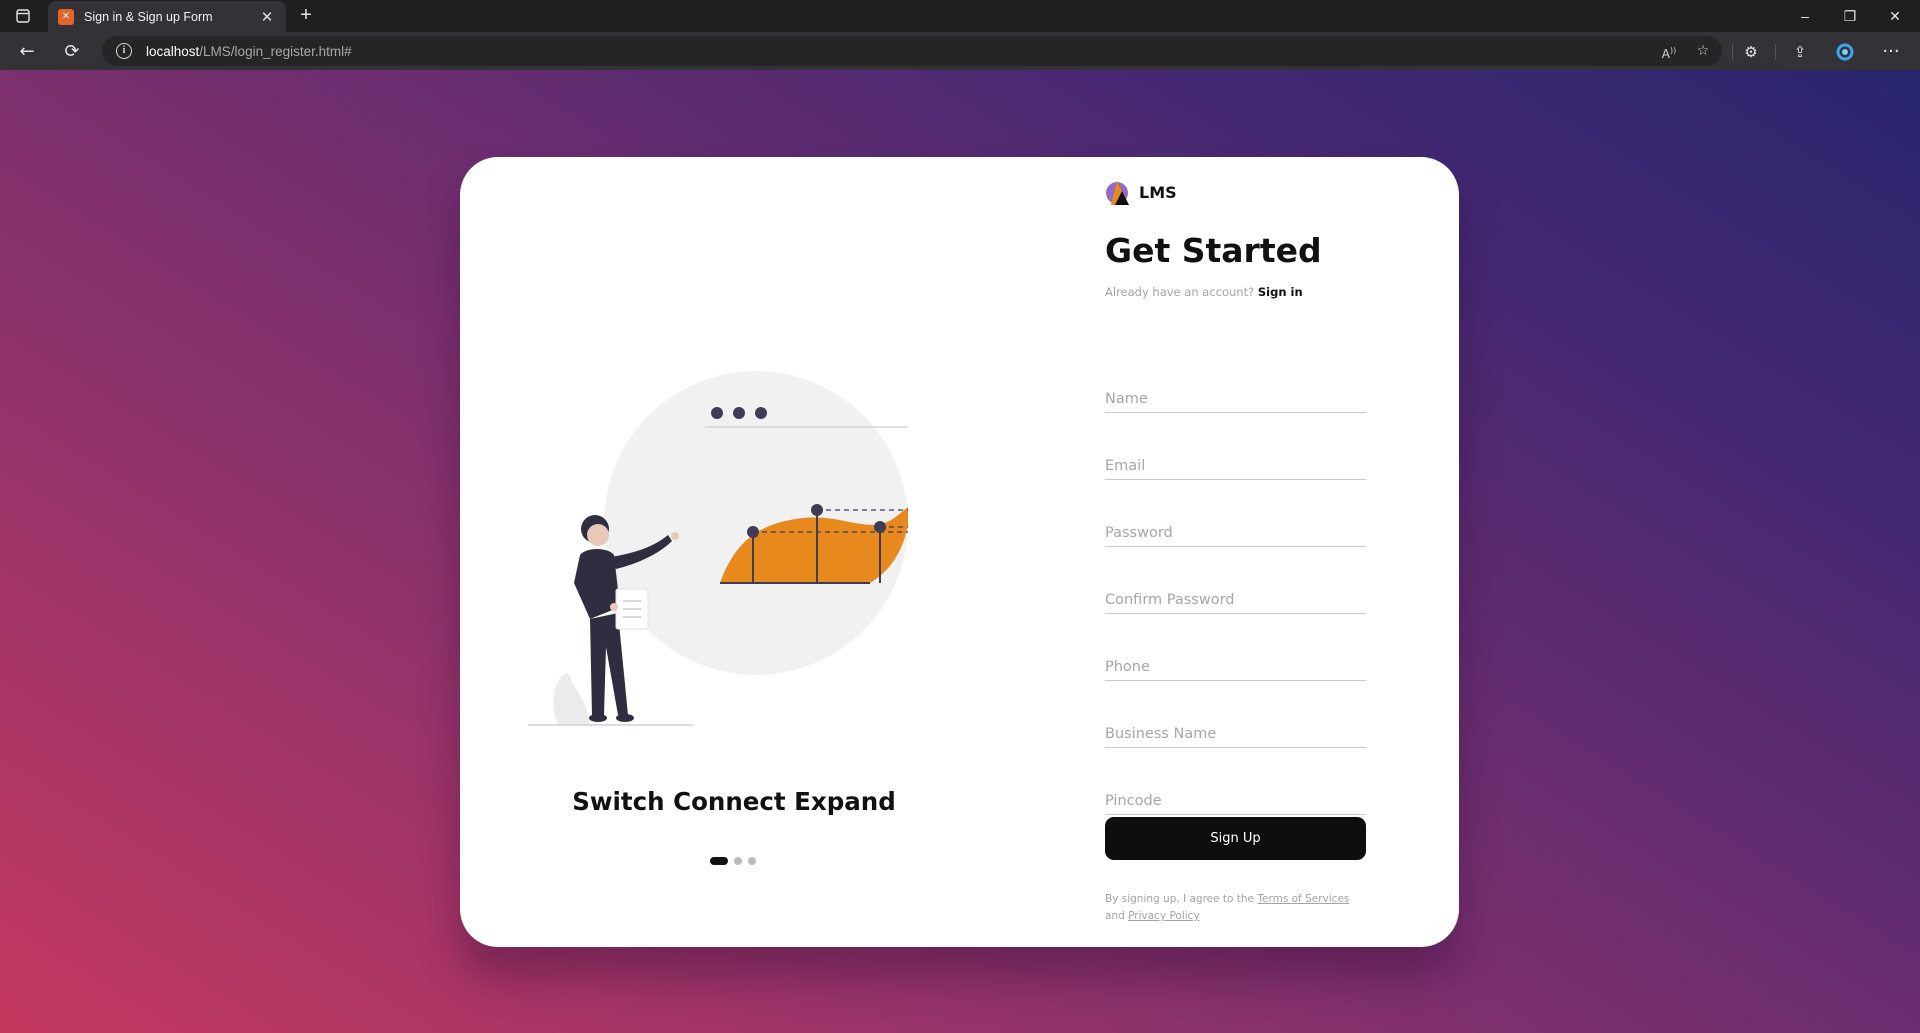  What do you see at coordinates (1235, 838) in the screenshot?
I see `signup-button: Sign Up` at bounding box center [1235, 838].